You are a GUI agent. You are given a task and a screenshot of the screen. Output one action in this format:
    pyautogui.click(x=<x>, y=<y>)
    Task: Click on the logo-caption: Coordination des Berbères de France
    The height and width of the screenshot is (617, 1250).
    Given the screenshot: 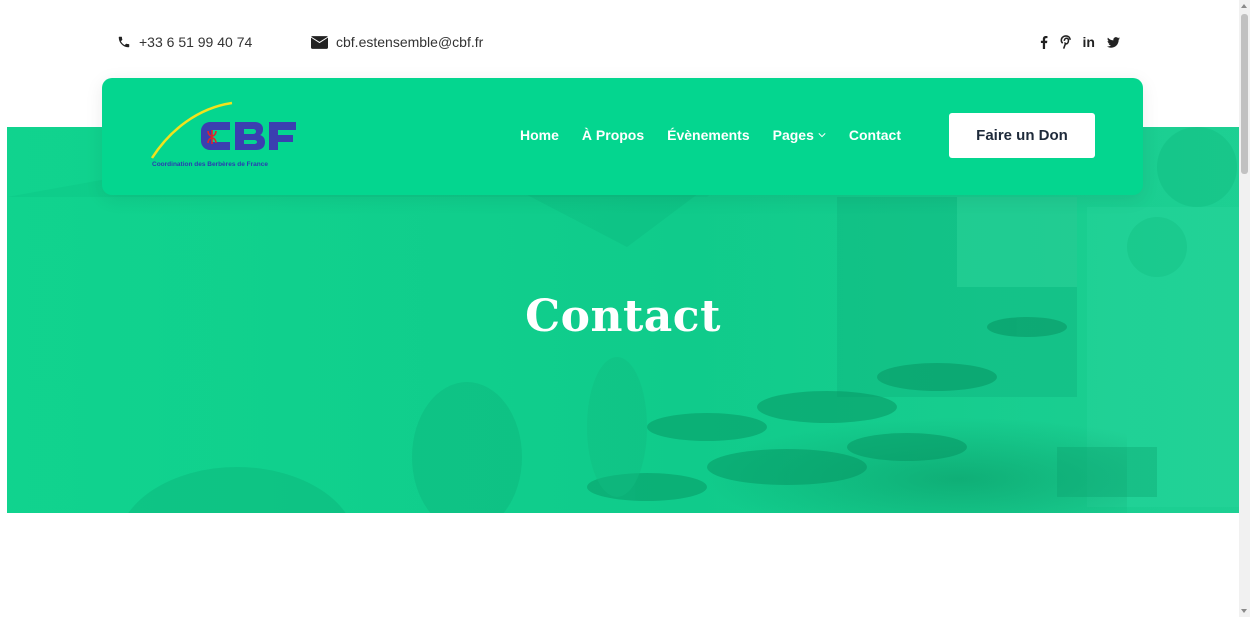 What is the action you would take?
    pyautogui.click(x=210, y=164)
    